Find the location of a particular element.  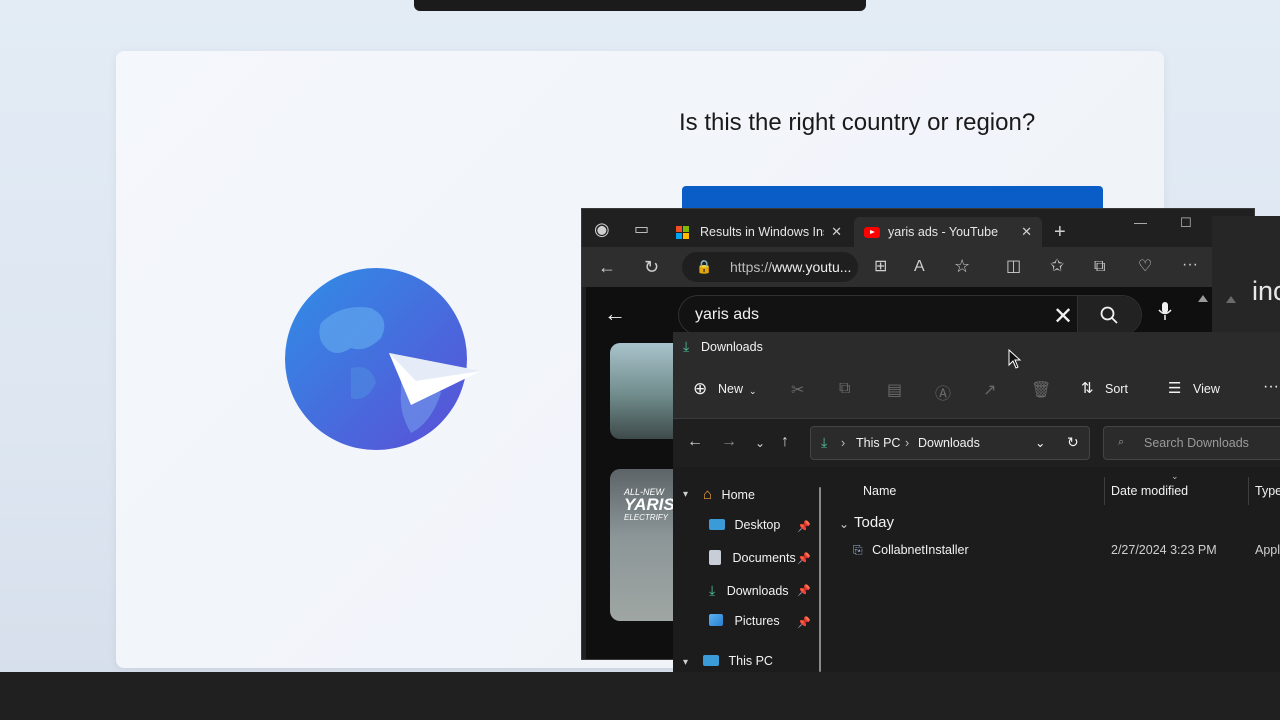

breadcrumb-this-pc: This PC is located at coordinates (878, 443).